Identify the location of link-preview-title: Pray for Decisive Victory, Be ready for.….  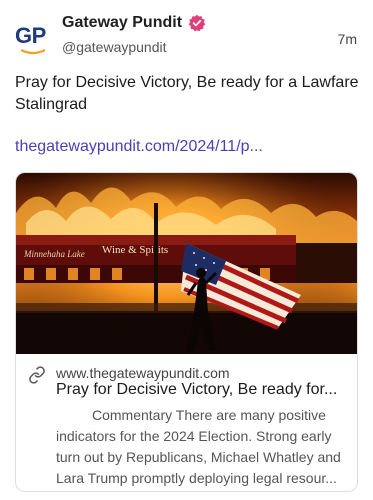
(203, 390).